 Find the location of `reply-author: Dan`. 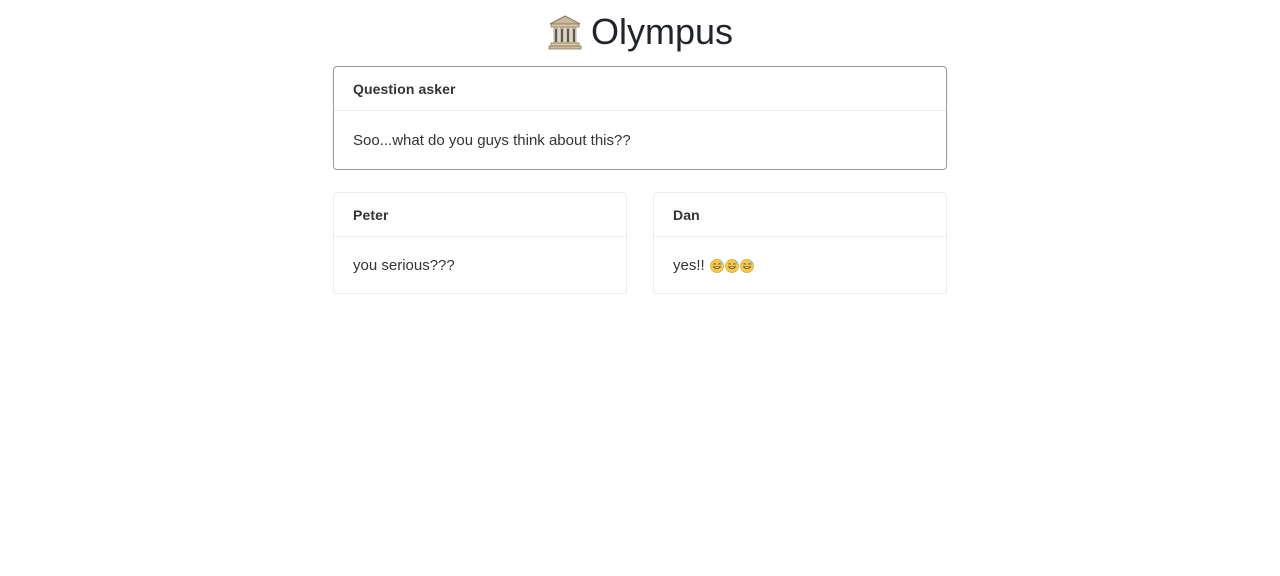

reply-author: Dan is located at coordinates (800, 215).